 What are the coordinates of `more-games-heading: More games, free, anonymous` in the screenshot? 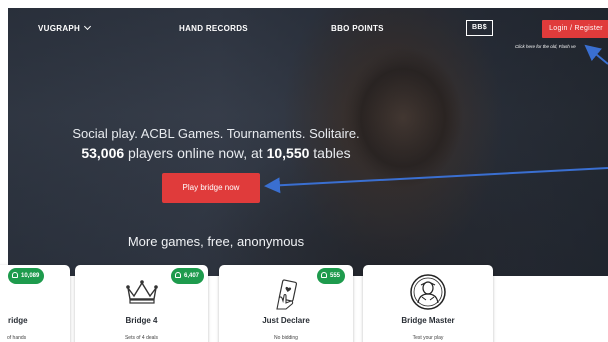 It's located at (216, 241).